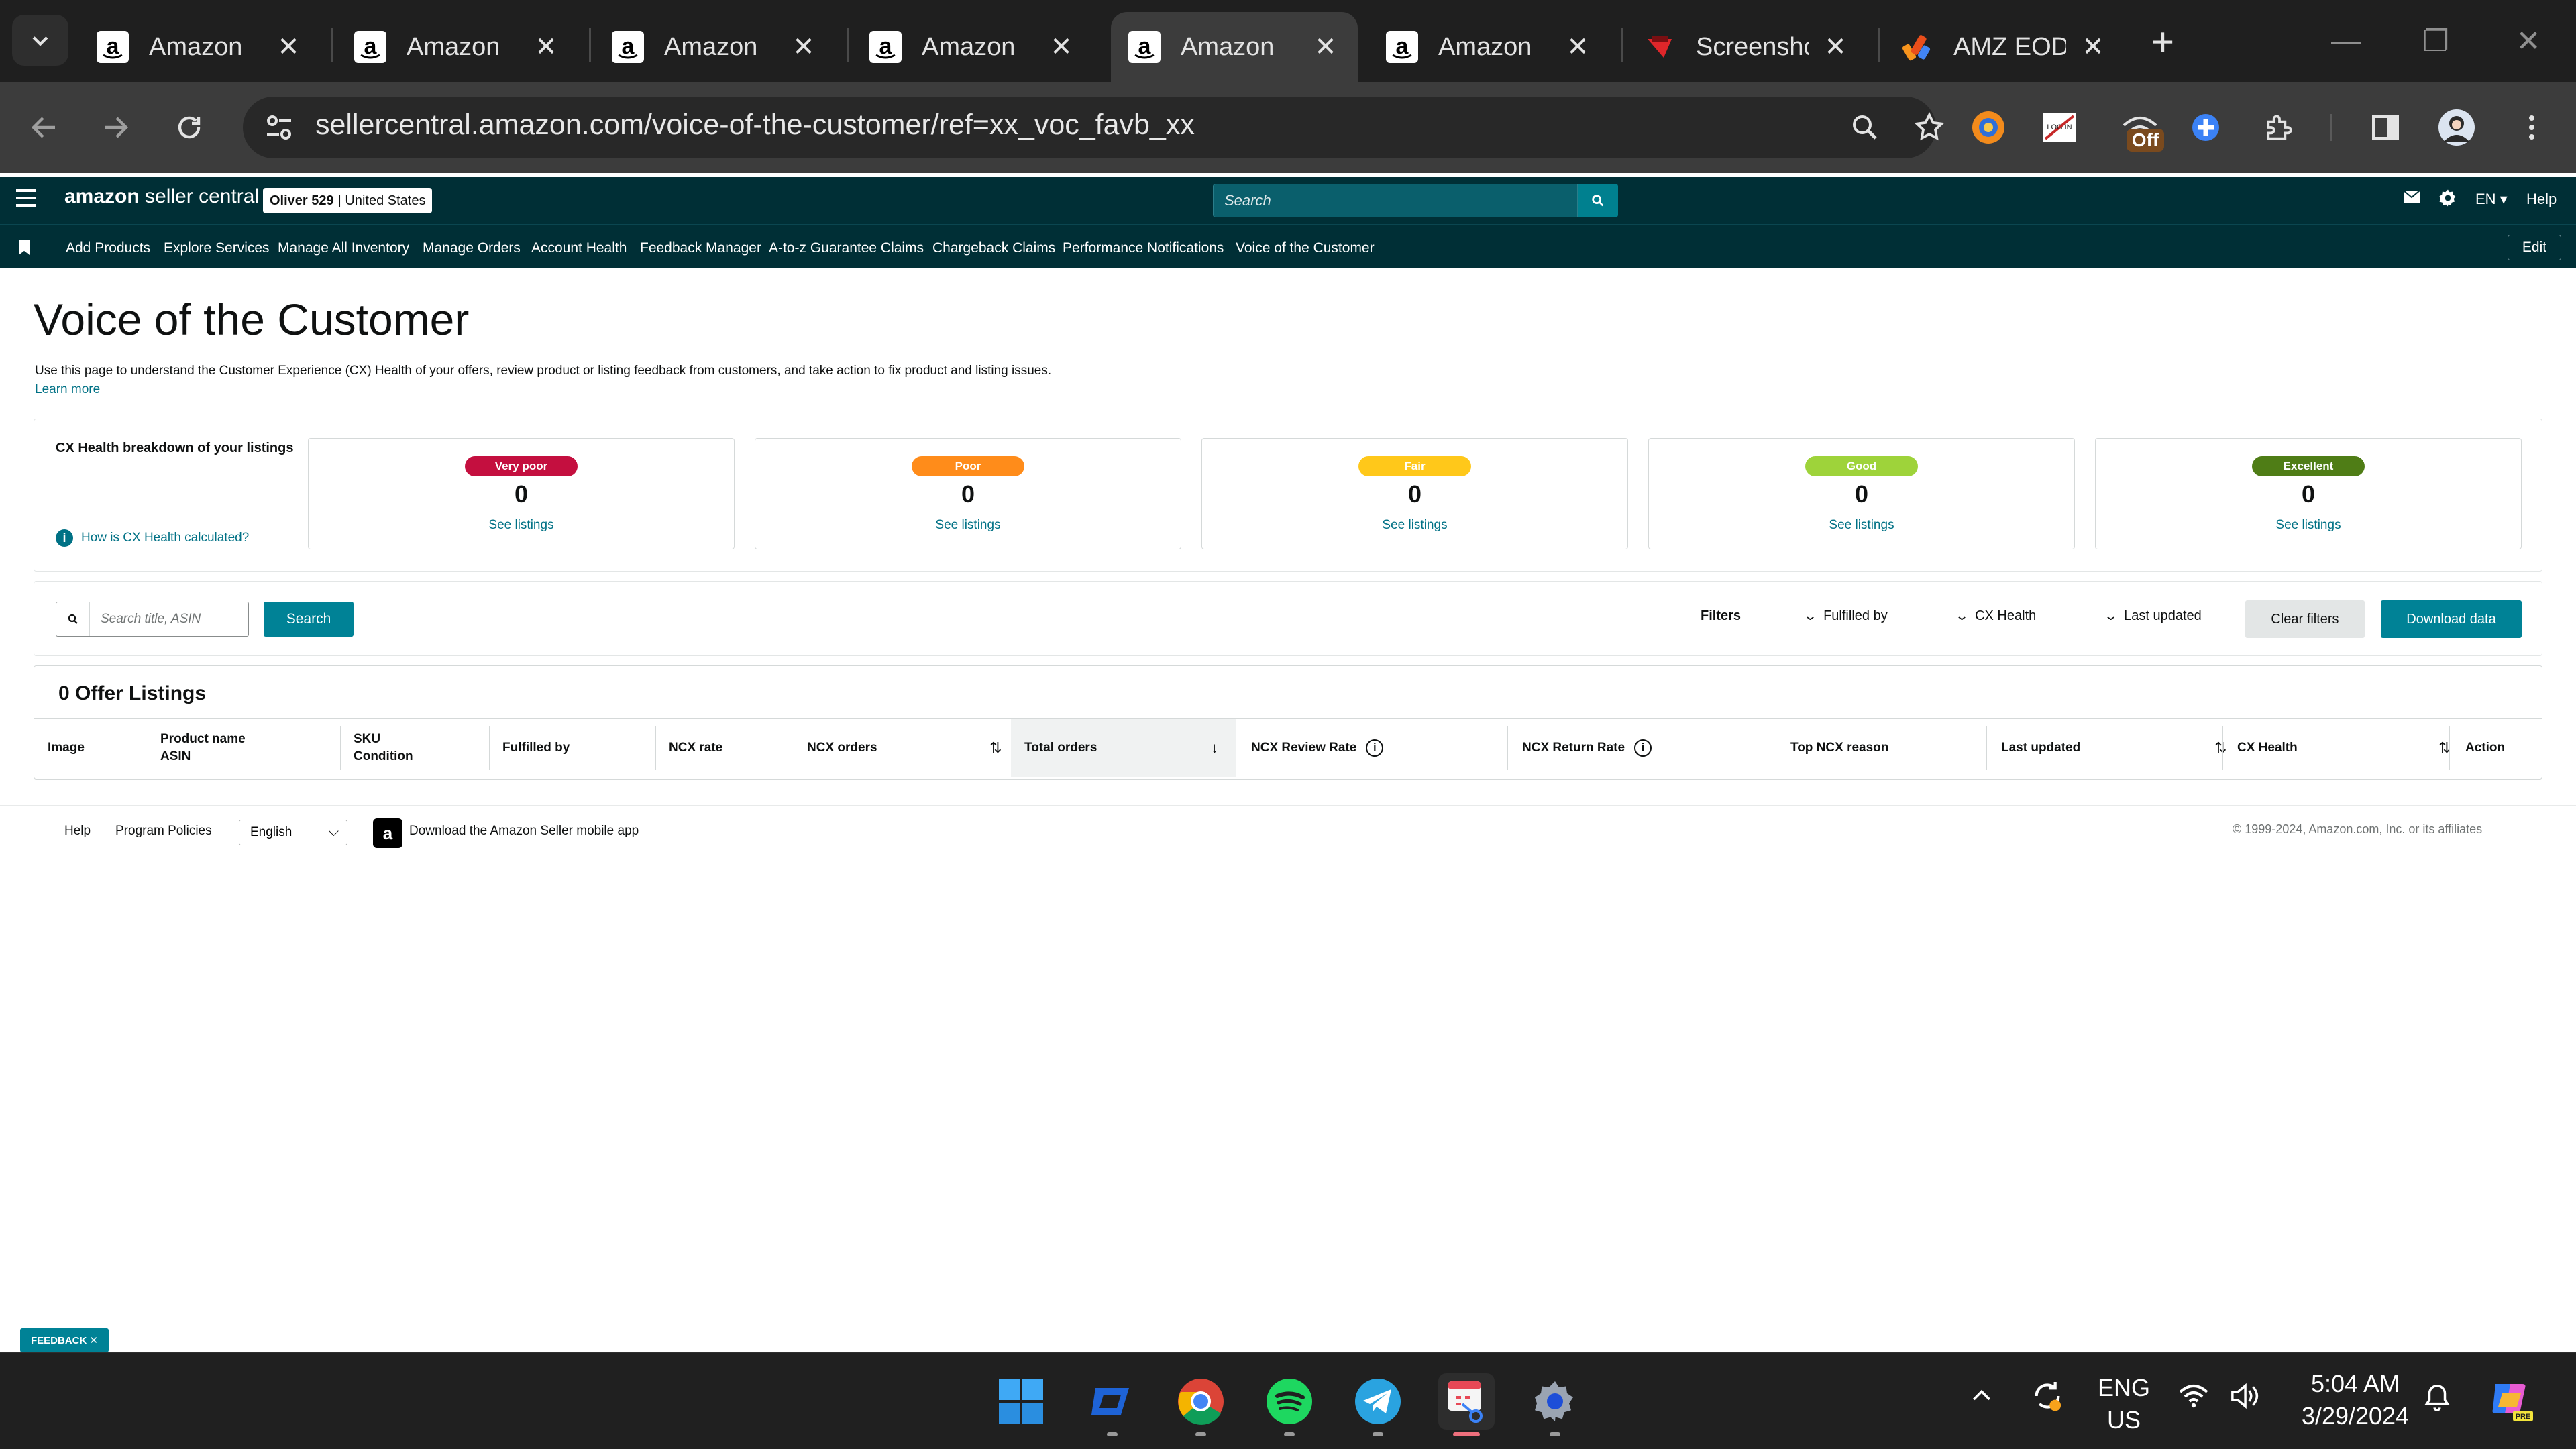 The width and height of the screenshot is (2576, 1449). What do you see at coordinates (163, 831) in the screenshot?
I see `footer-program-policies-link: Program Policies` at bounding box center [163, 831].